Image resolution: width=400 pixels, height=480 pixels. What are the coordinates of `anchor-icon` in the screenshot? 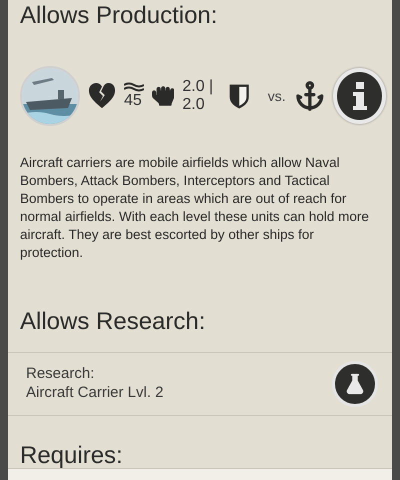 It's located at (310, 96).